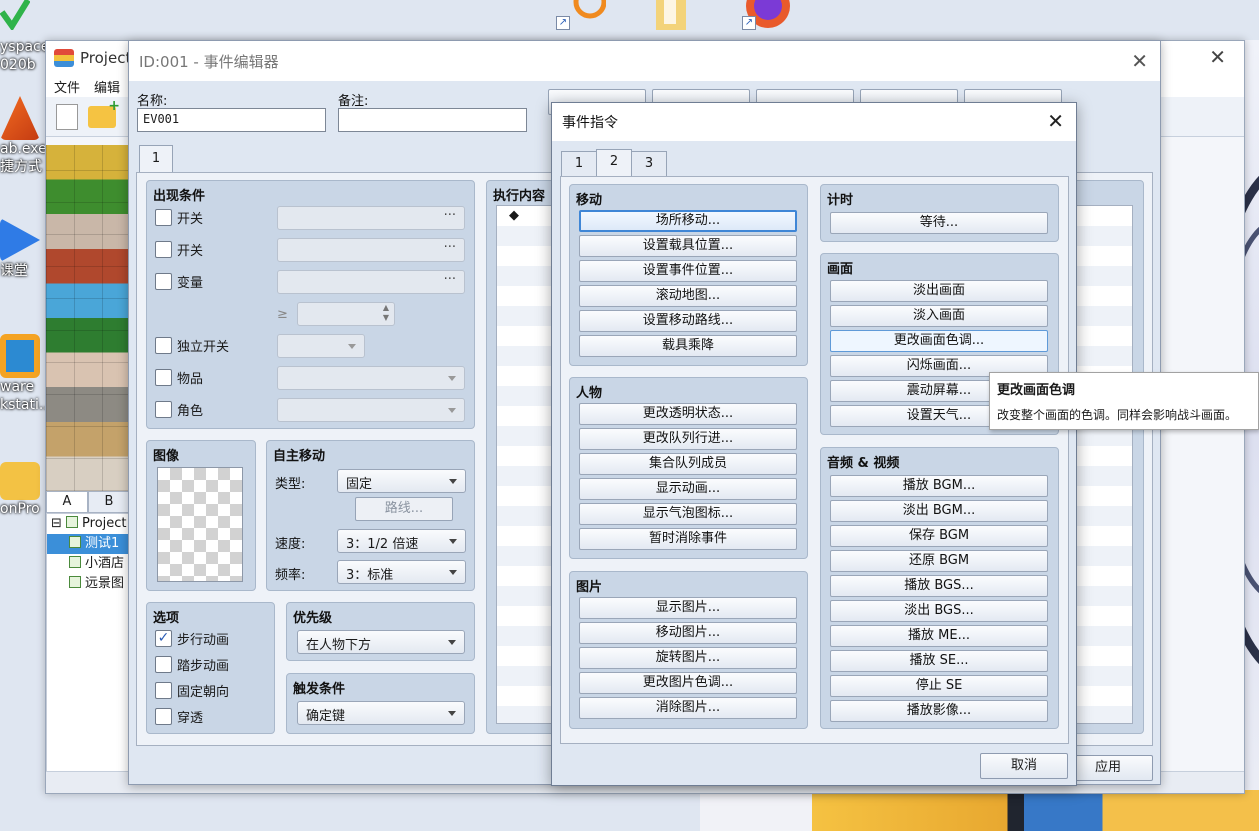 This screenshot has height=831, width=1259. What do you see at coordinates (200, 524) in the screenshot?
I see `event-image-preview` at bounding box center [200, 524].